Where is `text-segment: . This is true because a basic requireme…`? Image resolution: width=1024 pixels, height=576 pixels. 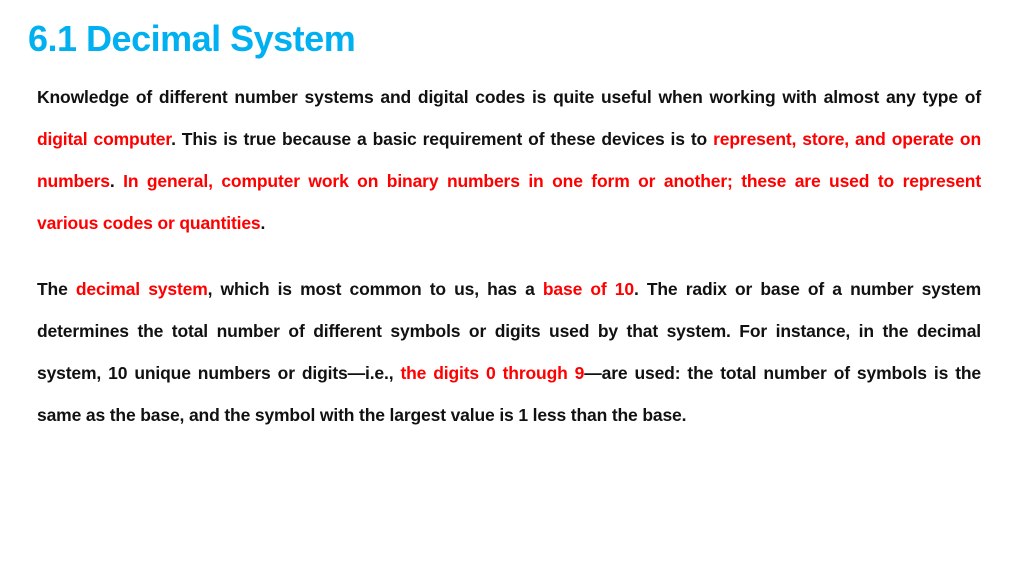 text-segment: . This is true because a basic requireme… is located at coordinates (442, 139).